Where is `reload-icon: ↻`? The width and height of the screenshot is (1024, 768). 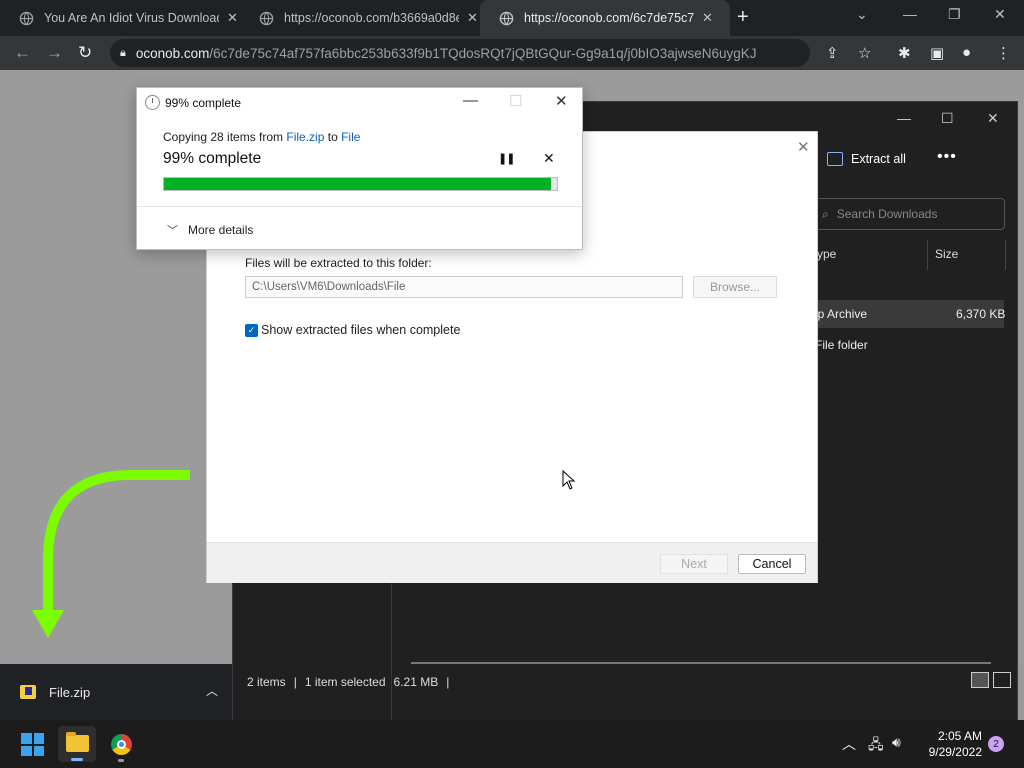 reload-icon: ↻ is located at coordinates (85, 53).